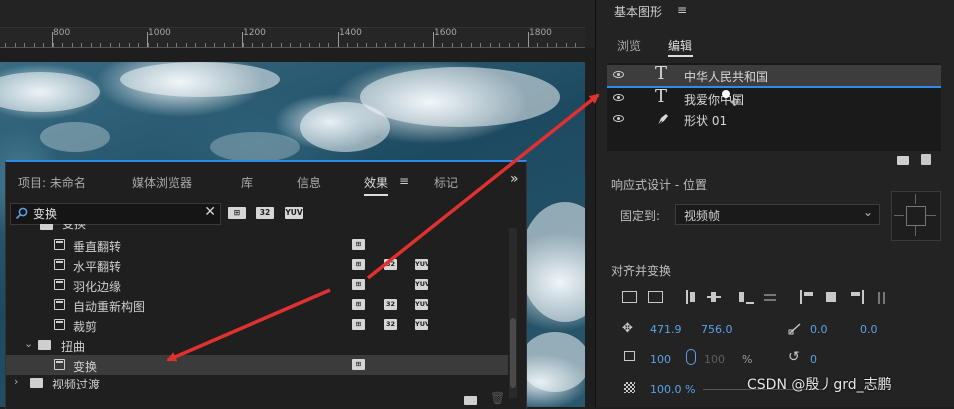  Describe the element at coordinates (819, 385) in the screenshot. I see `watermark: CSDN @殷丿grd_志鹏` at that location.